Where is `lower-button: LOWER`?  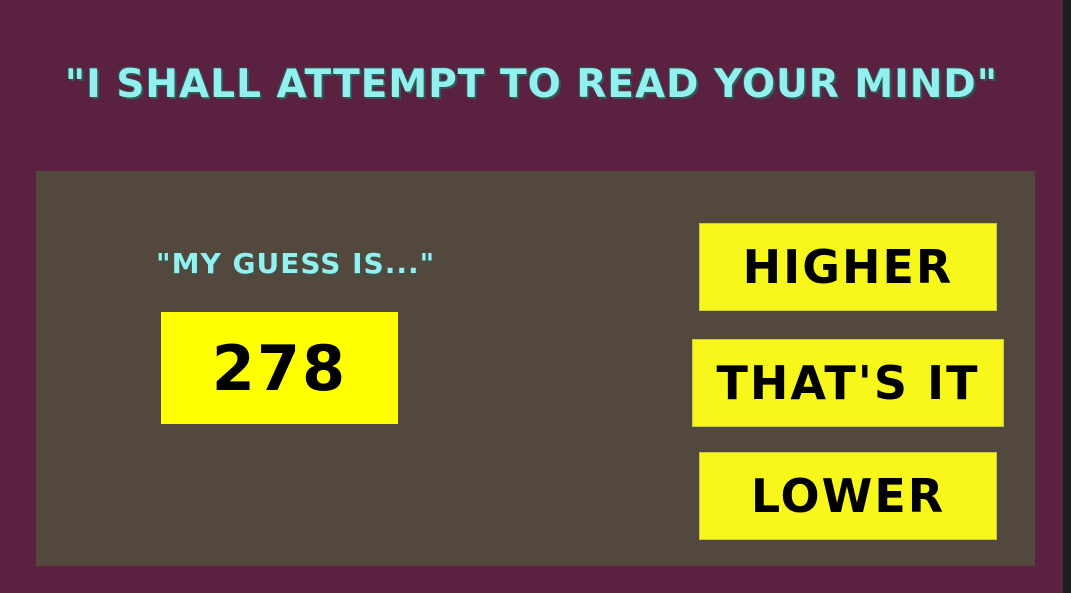 lower-button: LOWER is located at coordinates (848, 496).